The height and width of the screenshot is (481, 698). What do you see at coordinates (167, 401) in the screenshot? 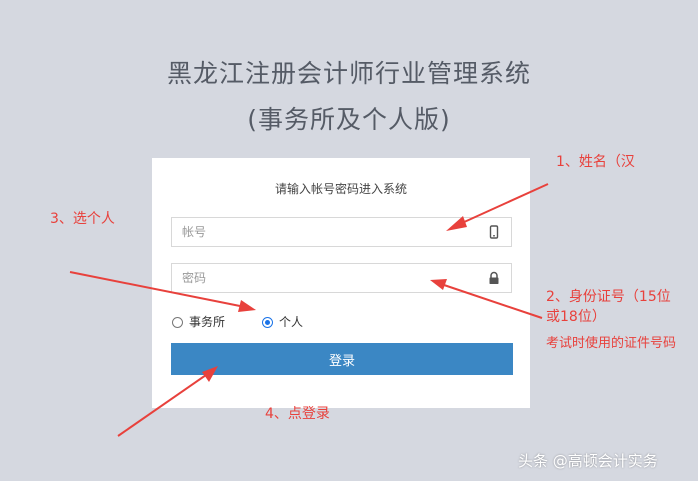
I see `arrow-to-login` at bounding box center [167, 401].